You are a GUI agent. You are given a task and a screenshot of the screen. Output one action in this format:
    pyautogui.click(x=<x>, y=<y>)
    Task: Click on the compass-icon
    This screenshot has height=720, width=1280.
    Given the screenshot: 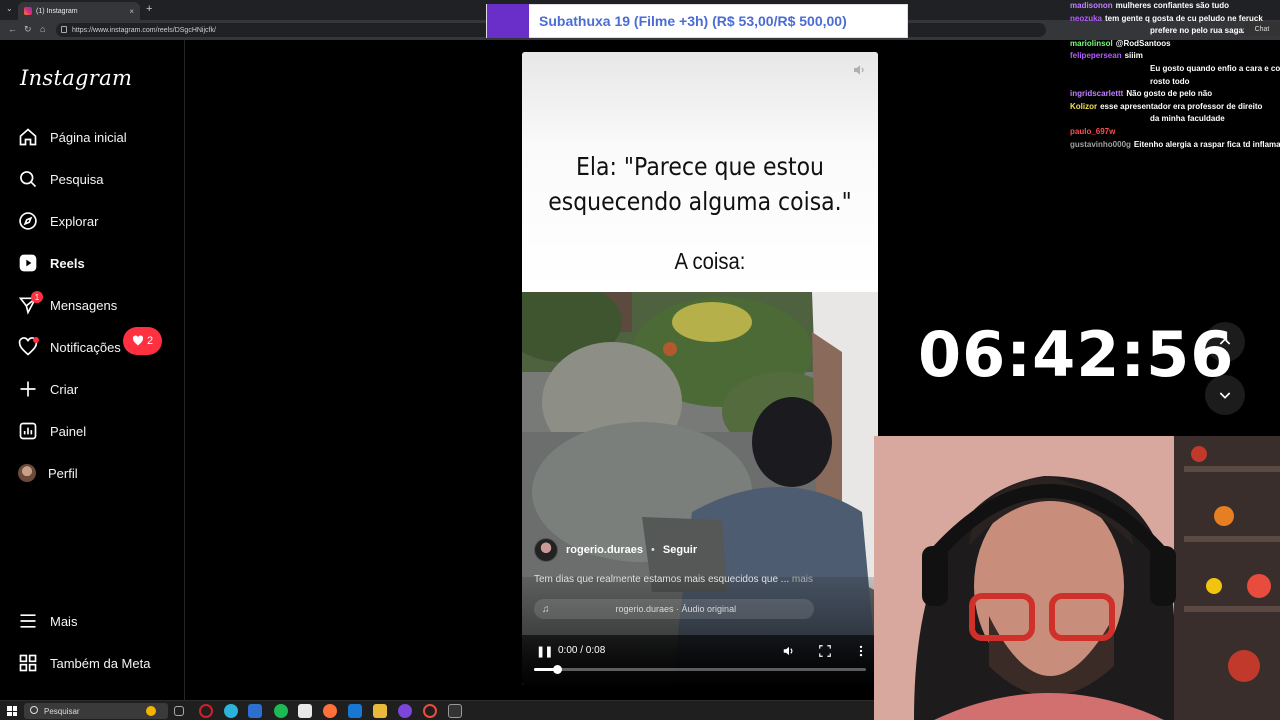 What is the action you would take?
    pyautogui.click(x=28, y=221)
    